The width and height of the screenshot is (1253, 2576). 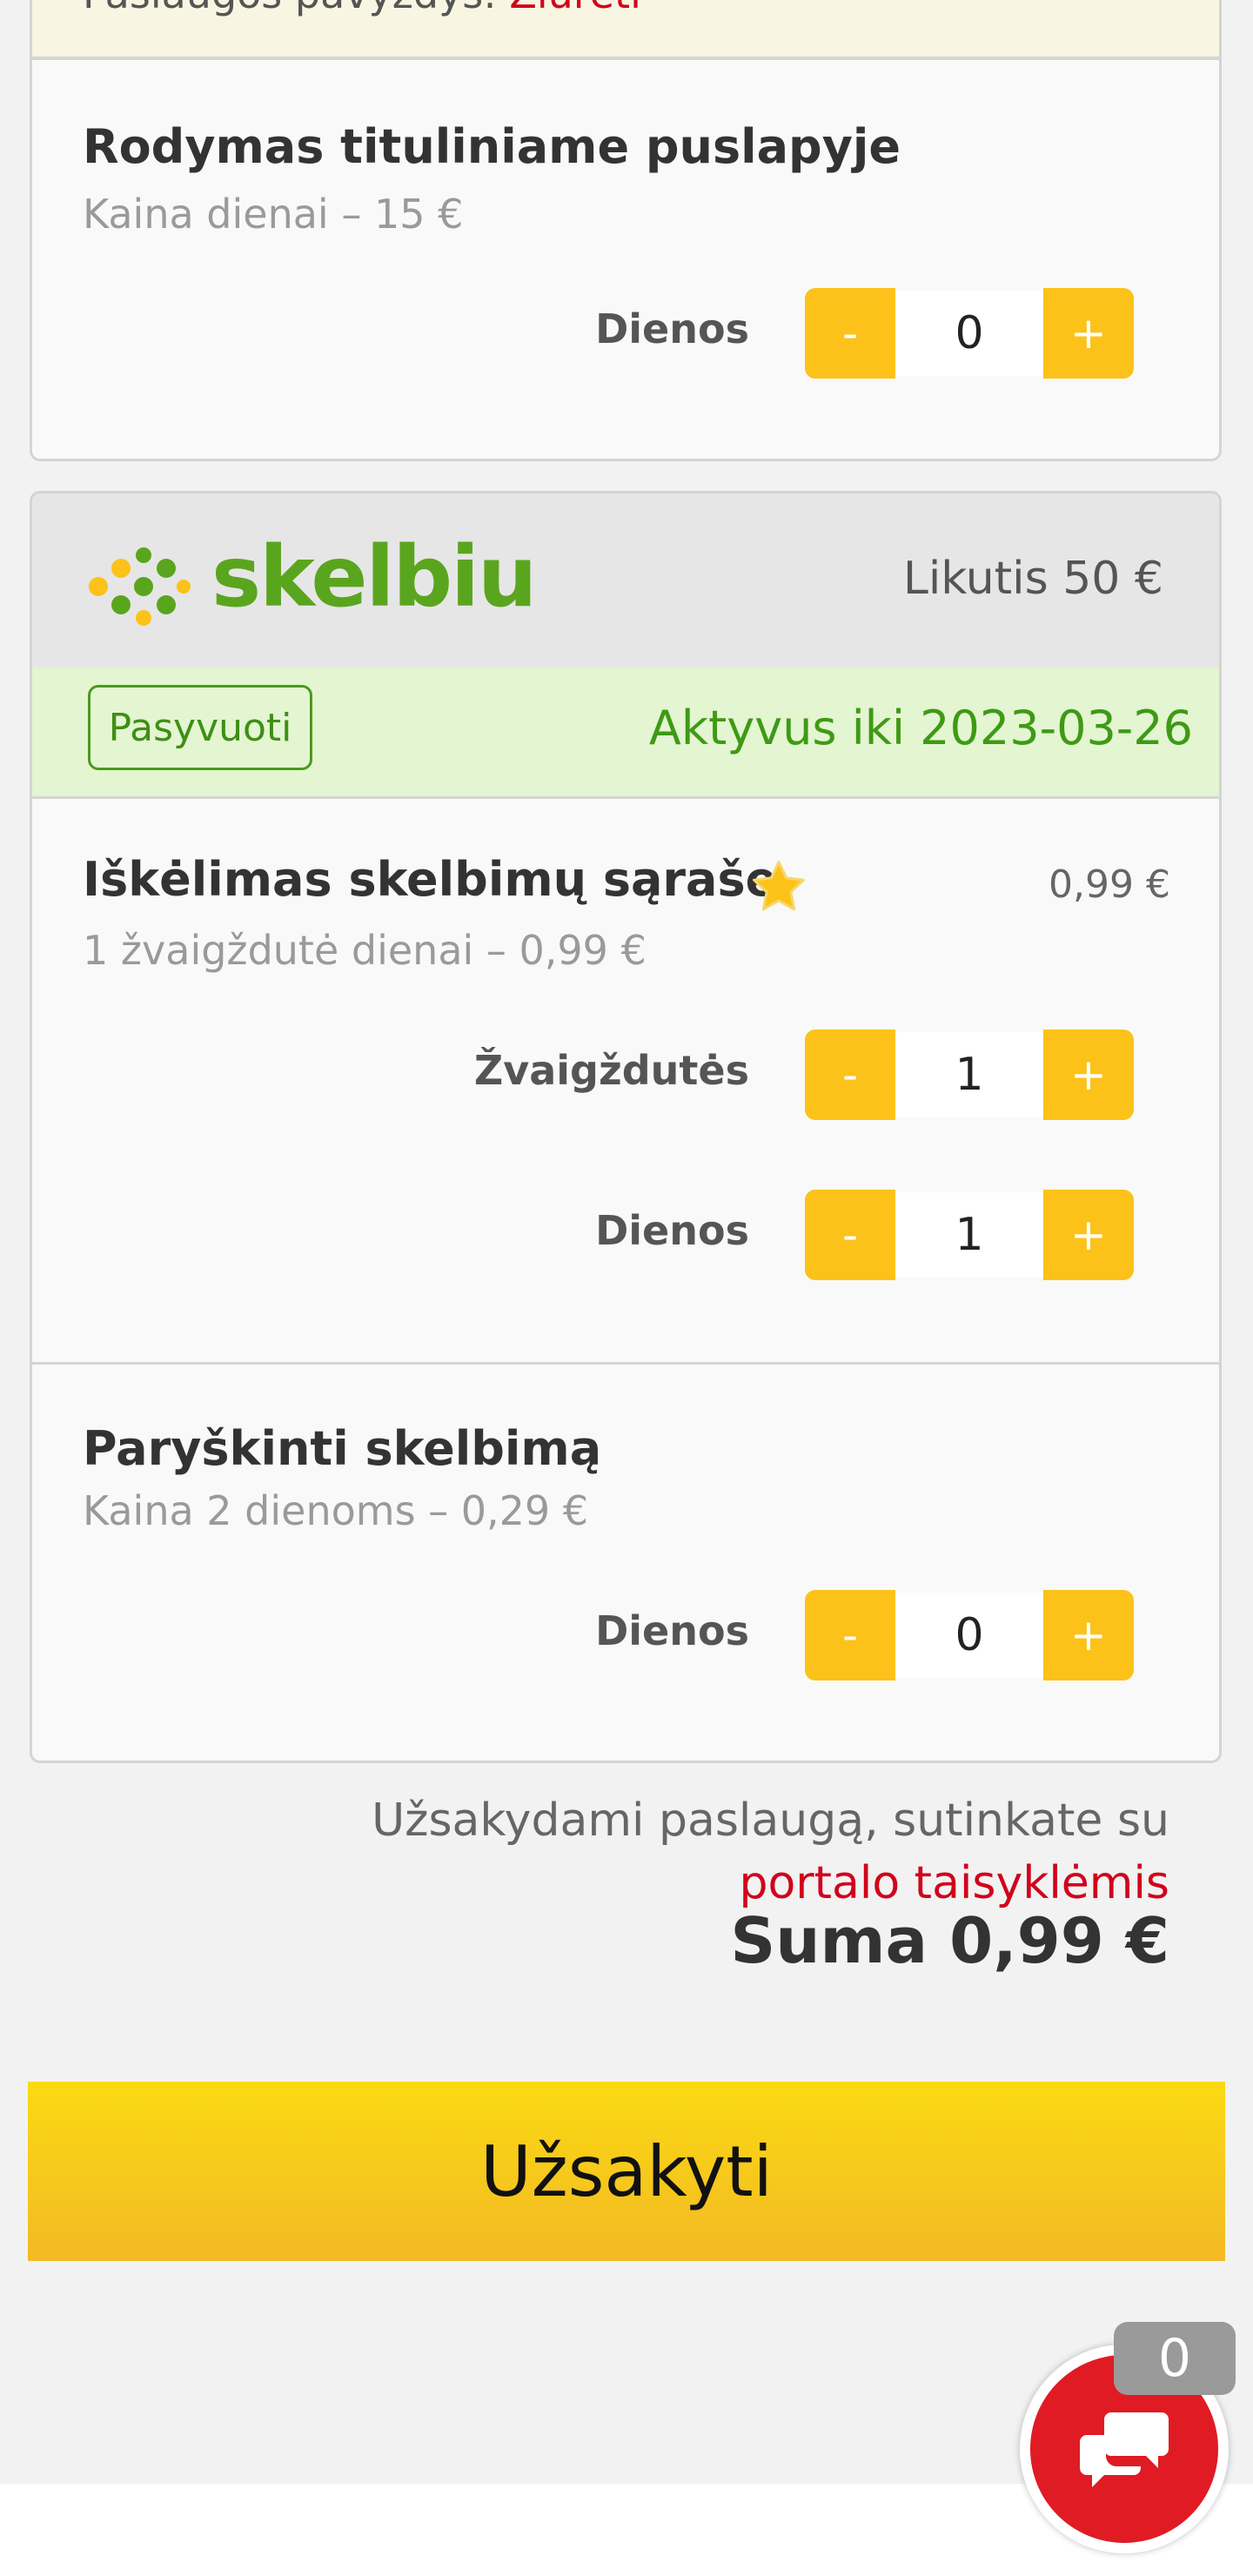 I want to click on stars-input: 1, so click(x=969, y=1074).